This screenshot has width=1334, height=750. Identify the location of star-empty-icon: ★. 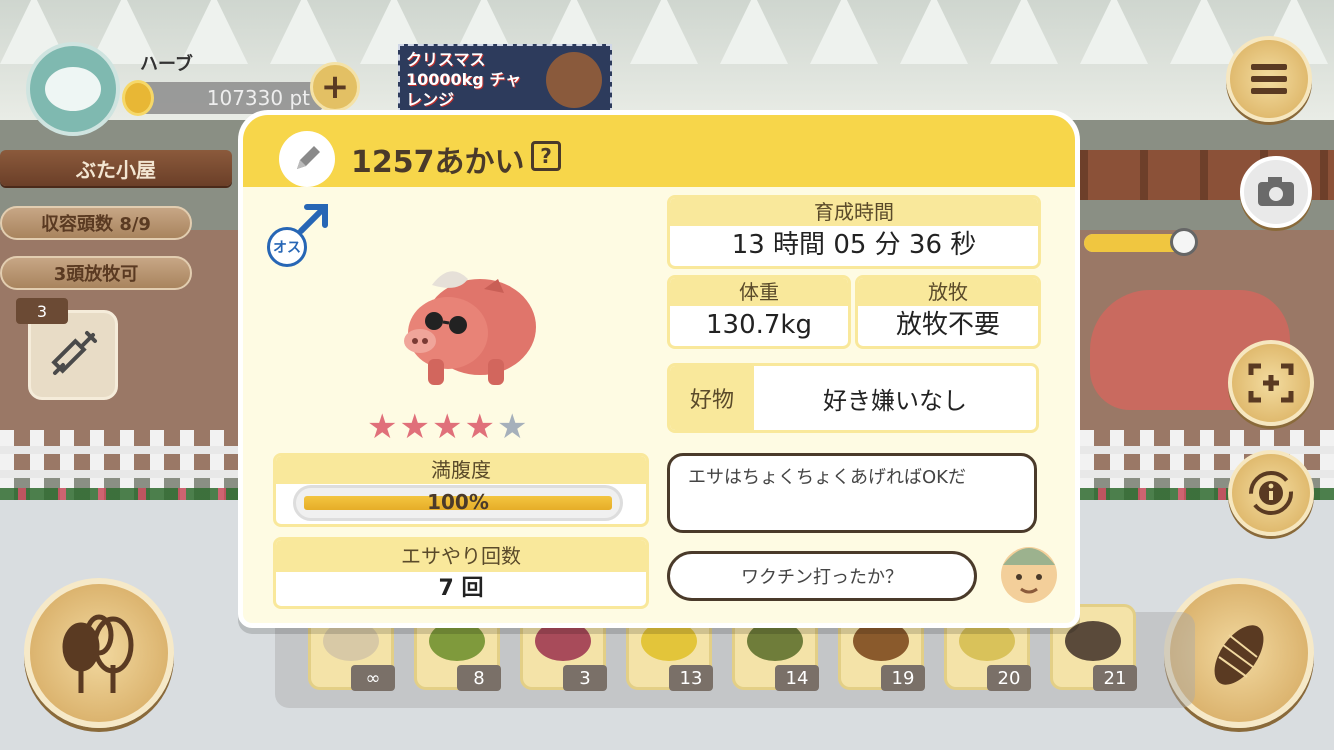
(513, 427).